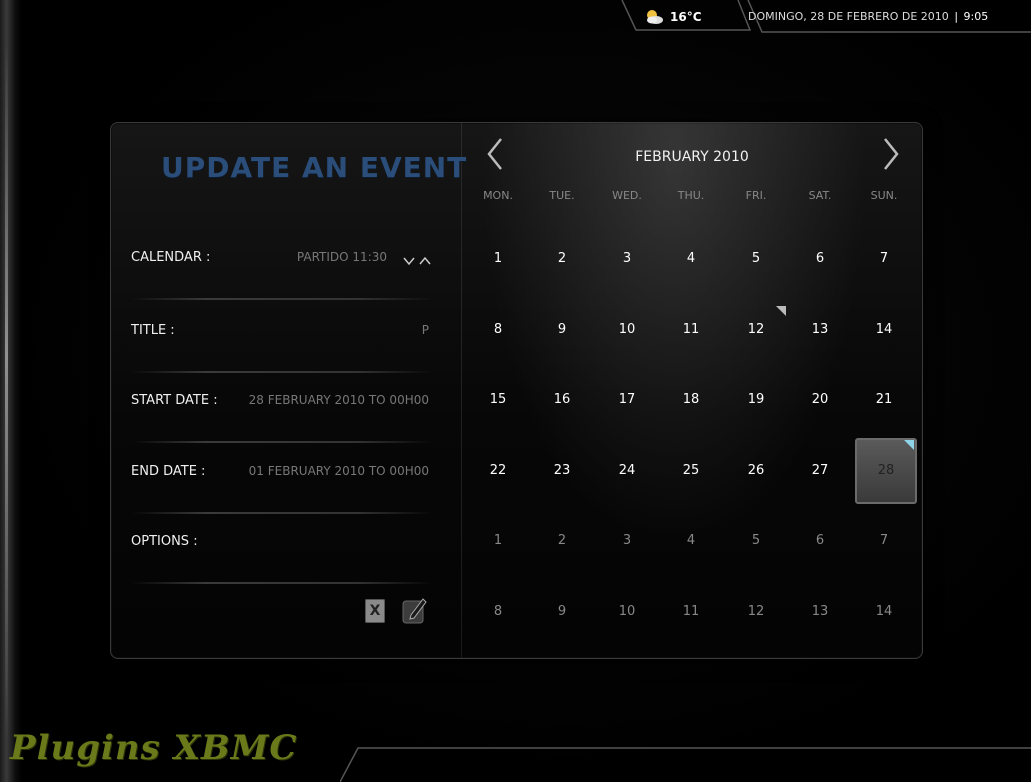  Describe the element at coordinates (11, 391) in the screenshot. I see `left-edge-decoration` at that location.